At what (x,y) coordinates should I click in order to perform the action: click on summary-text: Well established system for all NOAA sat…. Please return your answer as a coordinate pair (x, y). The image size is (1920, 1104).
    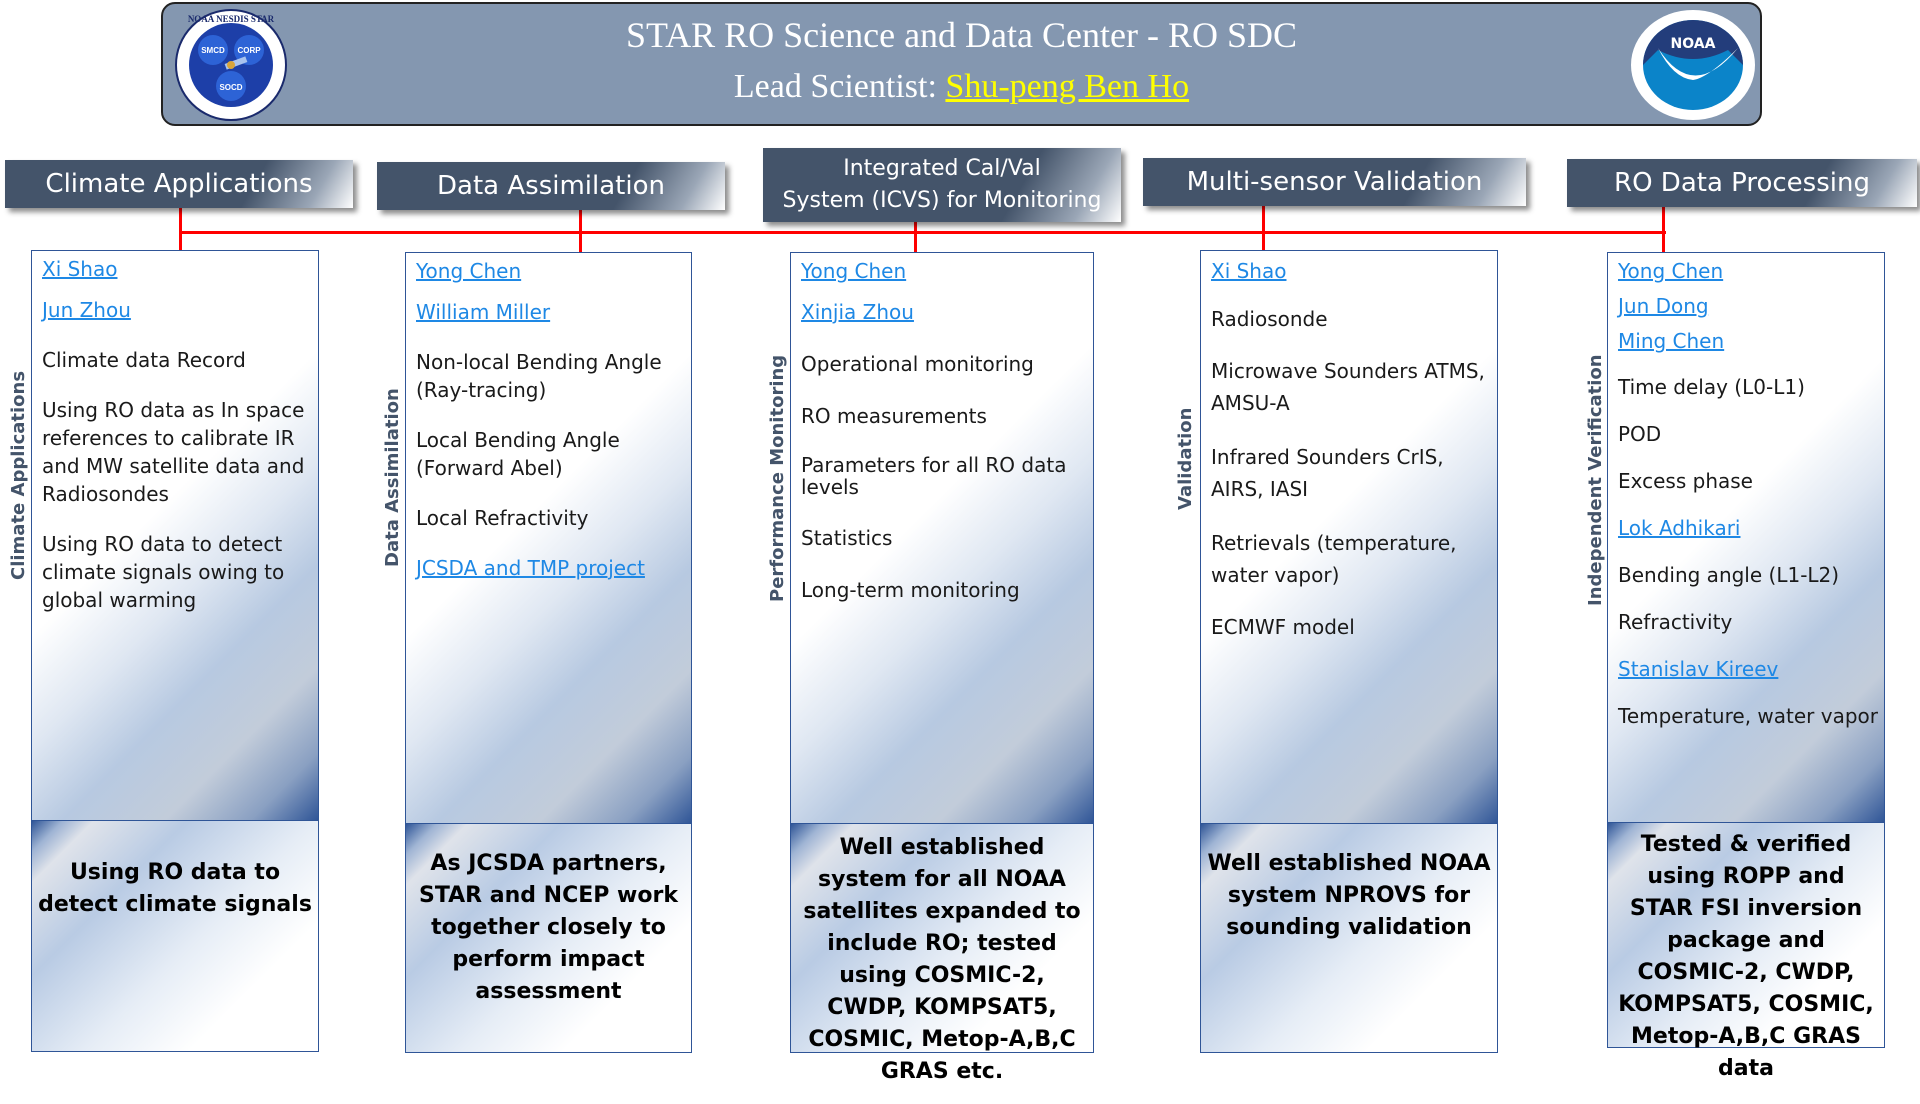
    Looking at the image, I should click on (942, 959).